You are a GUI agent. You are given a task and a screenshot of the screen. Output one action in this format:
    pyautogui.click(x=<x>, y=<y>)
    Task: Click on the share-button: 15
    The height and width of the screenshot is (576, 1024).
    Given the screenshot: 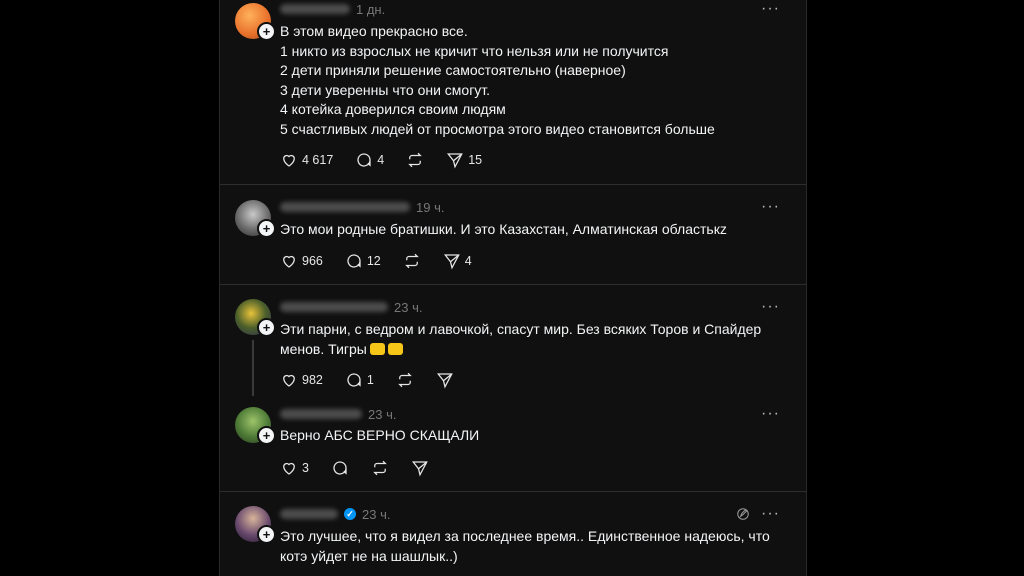 What is the action you would take?
    pyautogui.click(x=464, y=160)
    